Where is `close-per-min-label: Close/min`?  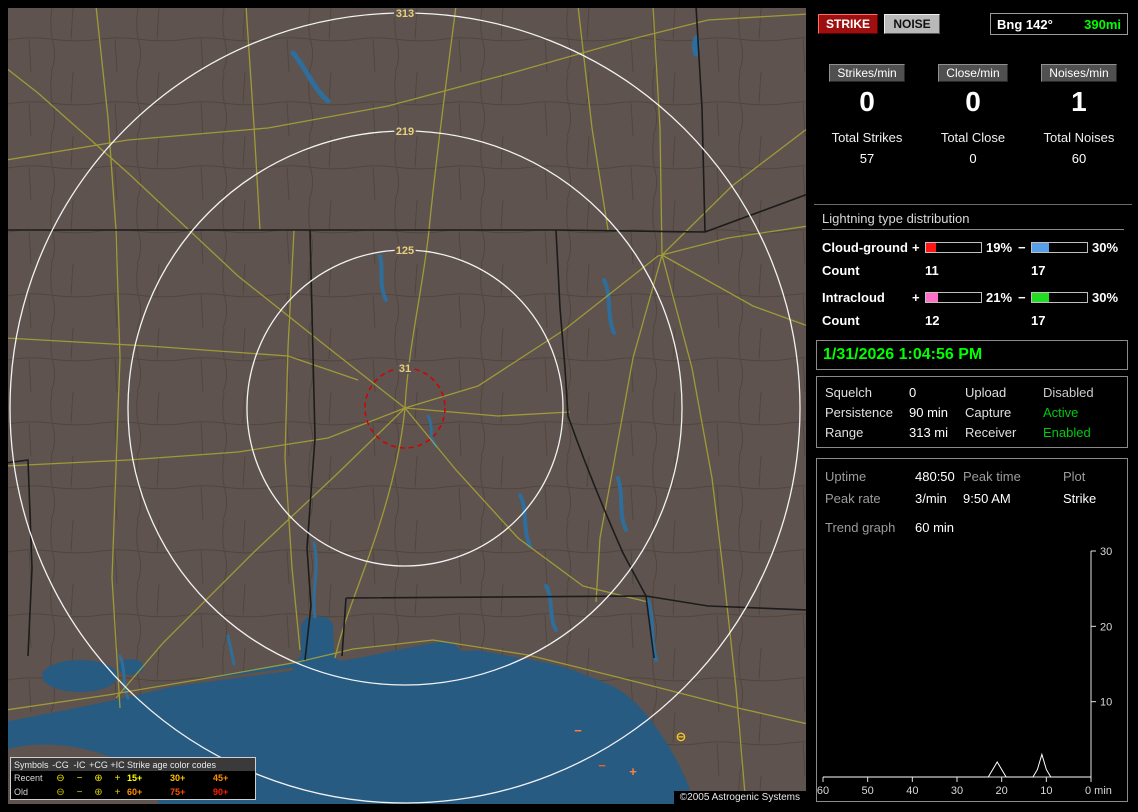 close-per-min-label: Close/min is located at coordinates (973, 73).